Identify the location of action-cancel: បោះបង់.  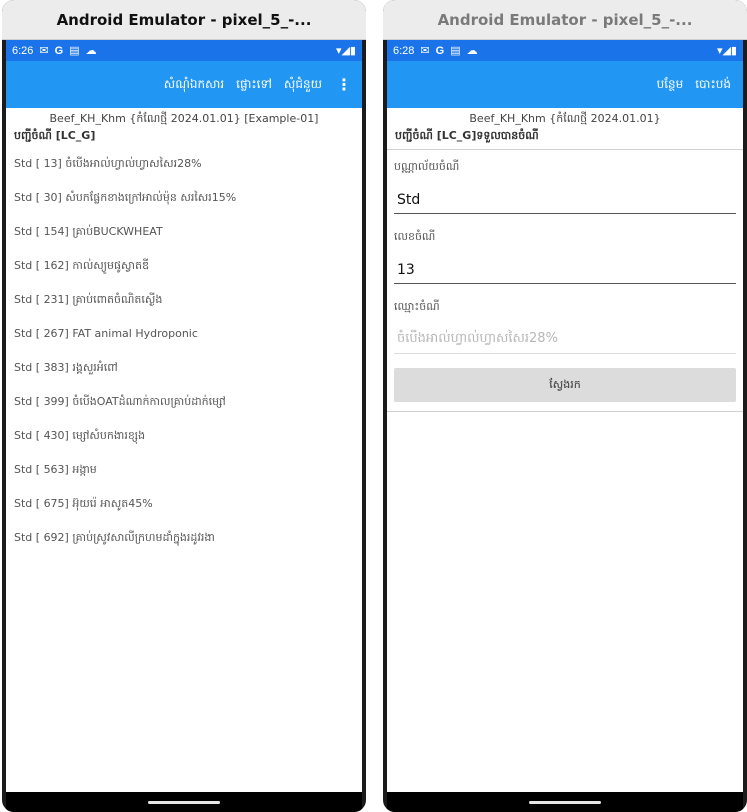
(713, 85).